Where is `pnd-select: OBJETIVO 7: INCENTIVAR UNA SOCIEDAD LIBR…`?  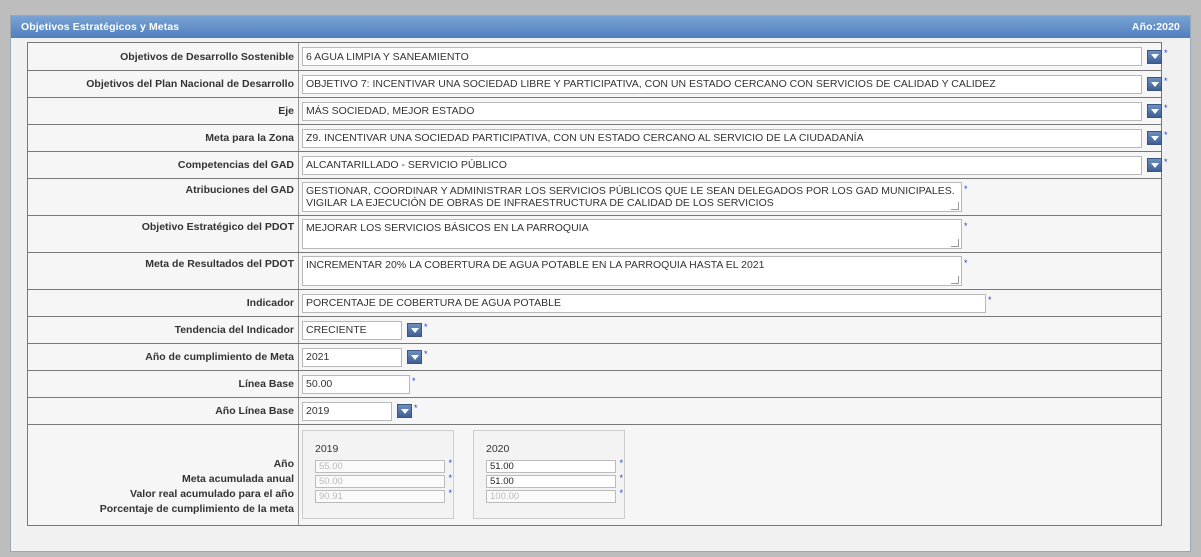 pnd-select: OBJETIVO 7: INCENTIVAR UNA SOCIEDAD LIBR… is located at coordinates (722, 84).